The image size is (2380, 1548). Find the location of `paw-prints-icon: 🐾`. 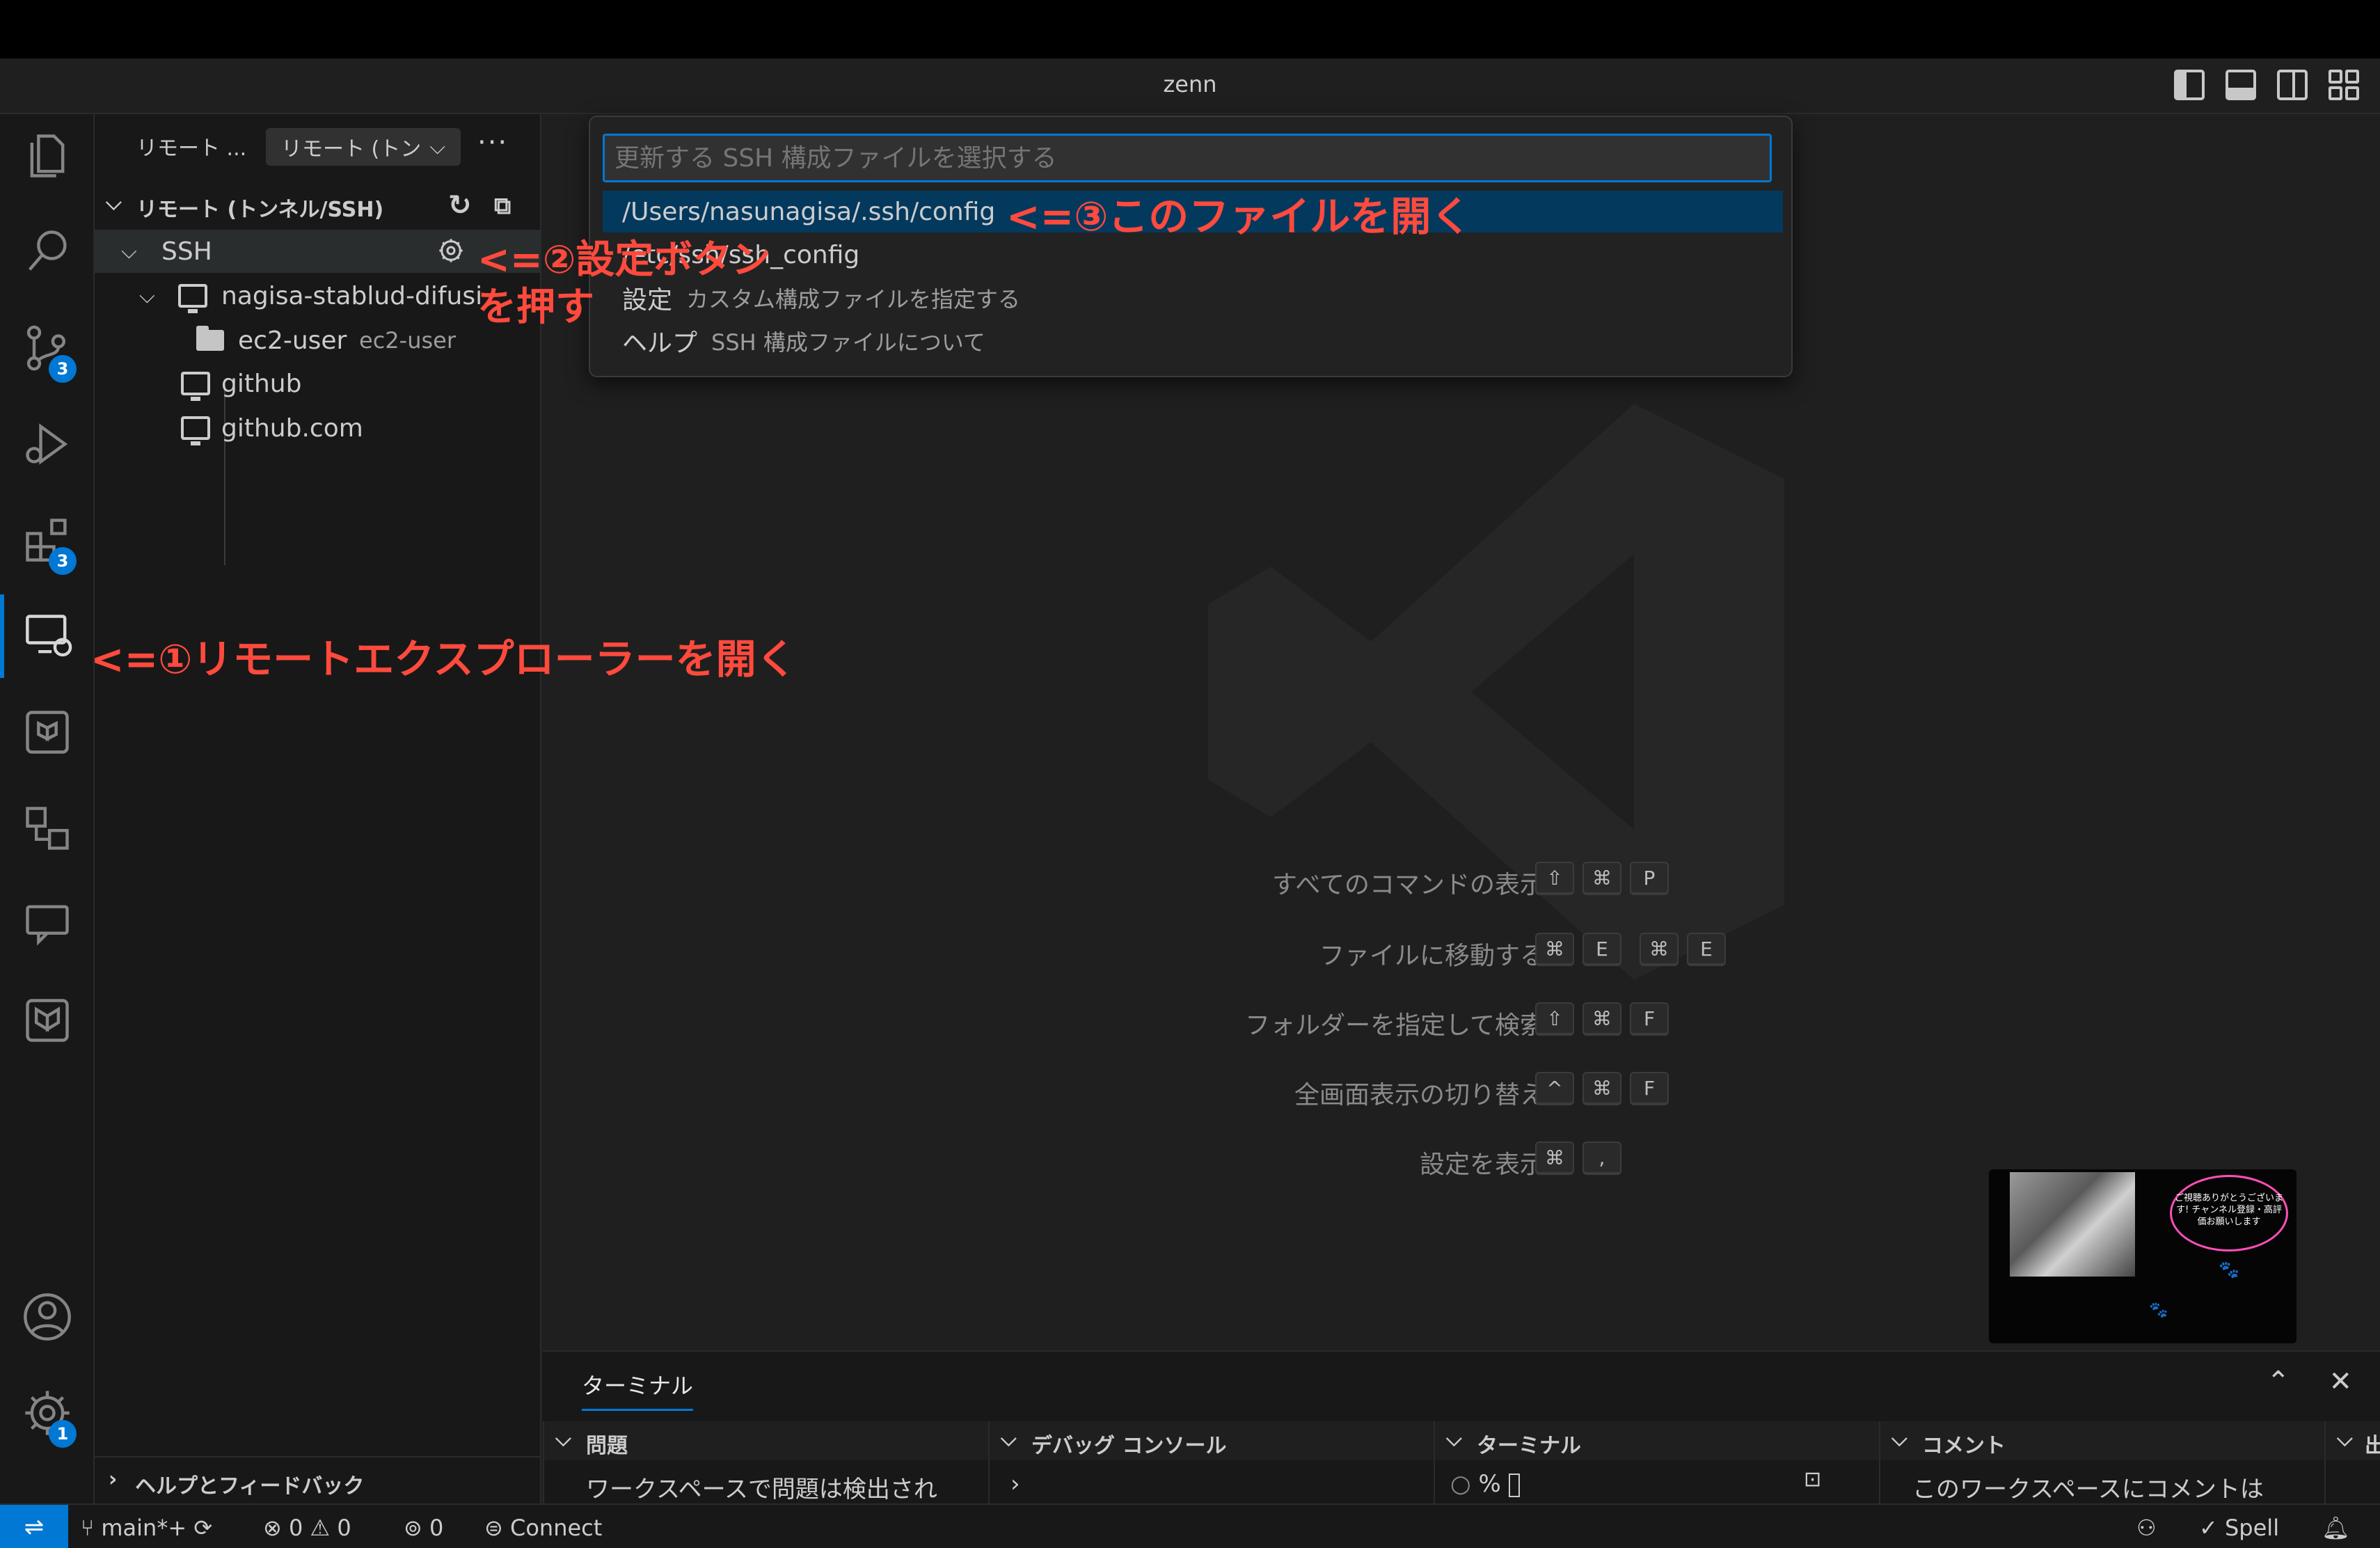

paw-prints-icon: 🐾 is located at coordinates (2229, 1269).